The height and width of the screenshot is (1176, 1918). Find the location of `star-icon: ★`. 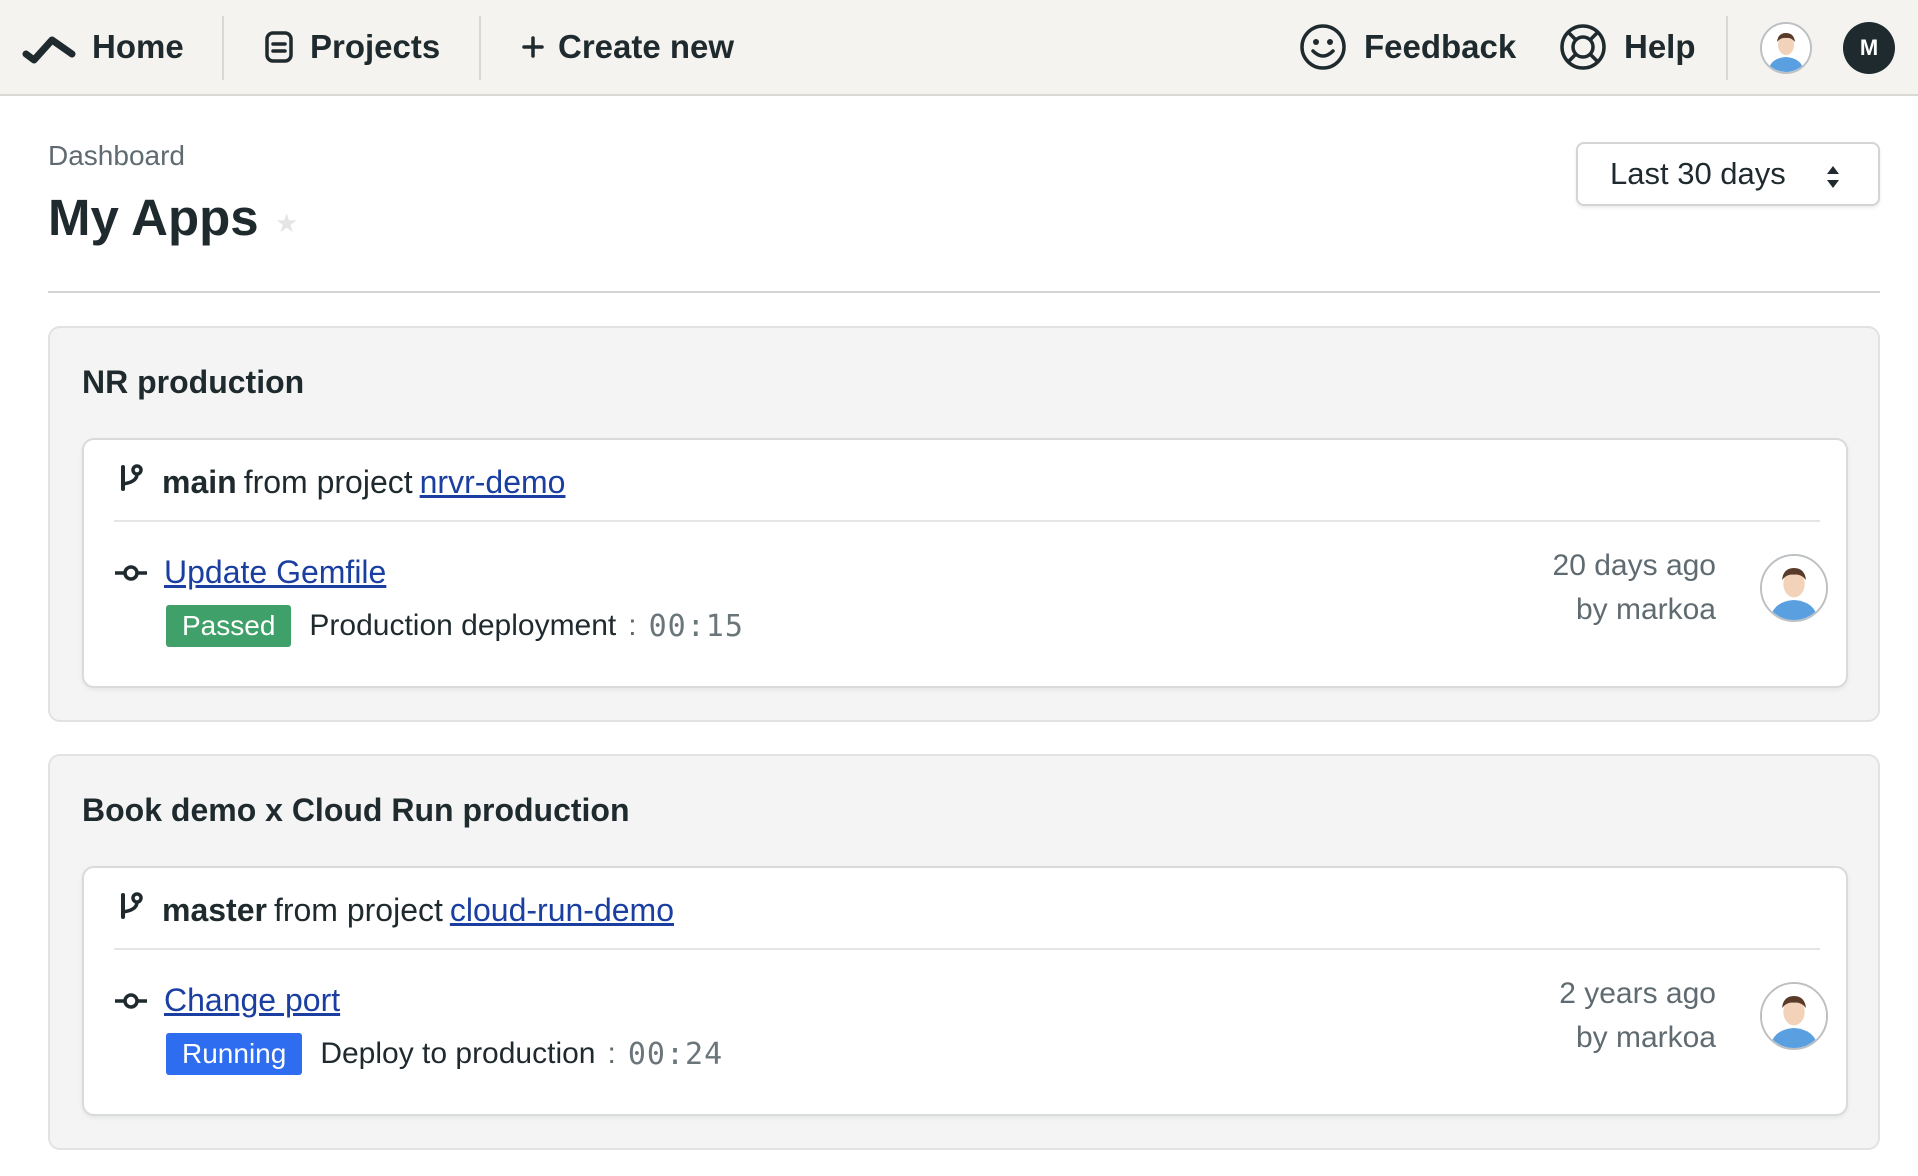

star-icon: ★ is located at coordinates (286, 223).